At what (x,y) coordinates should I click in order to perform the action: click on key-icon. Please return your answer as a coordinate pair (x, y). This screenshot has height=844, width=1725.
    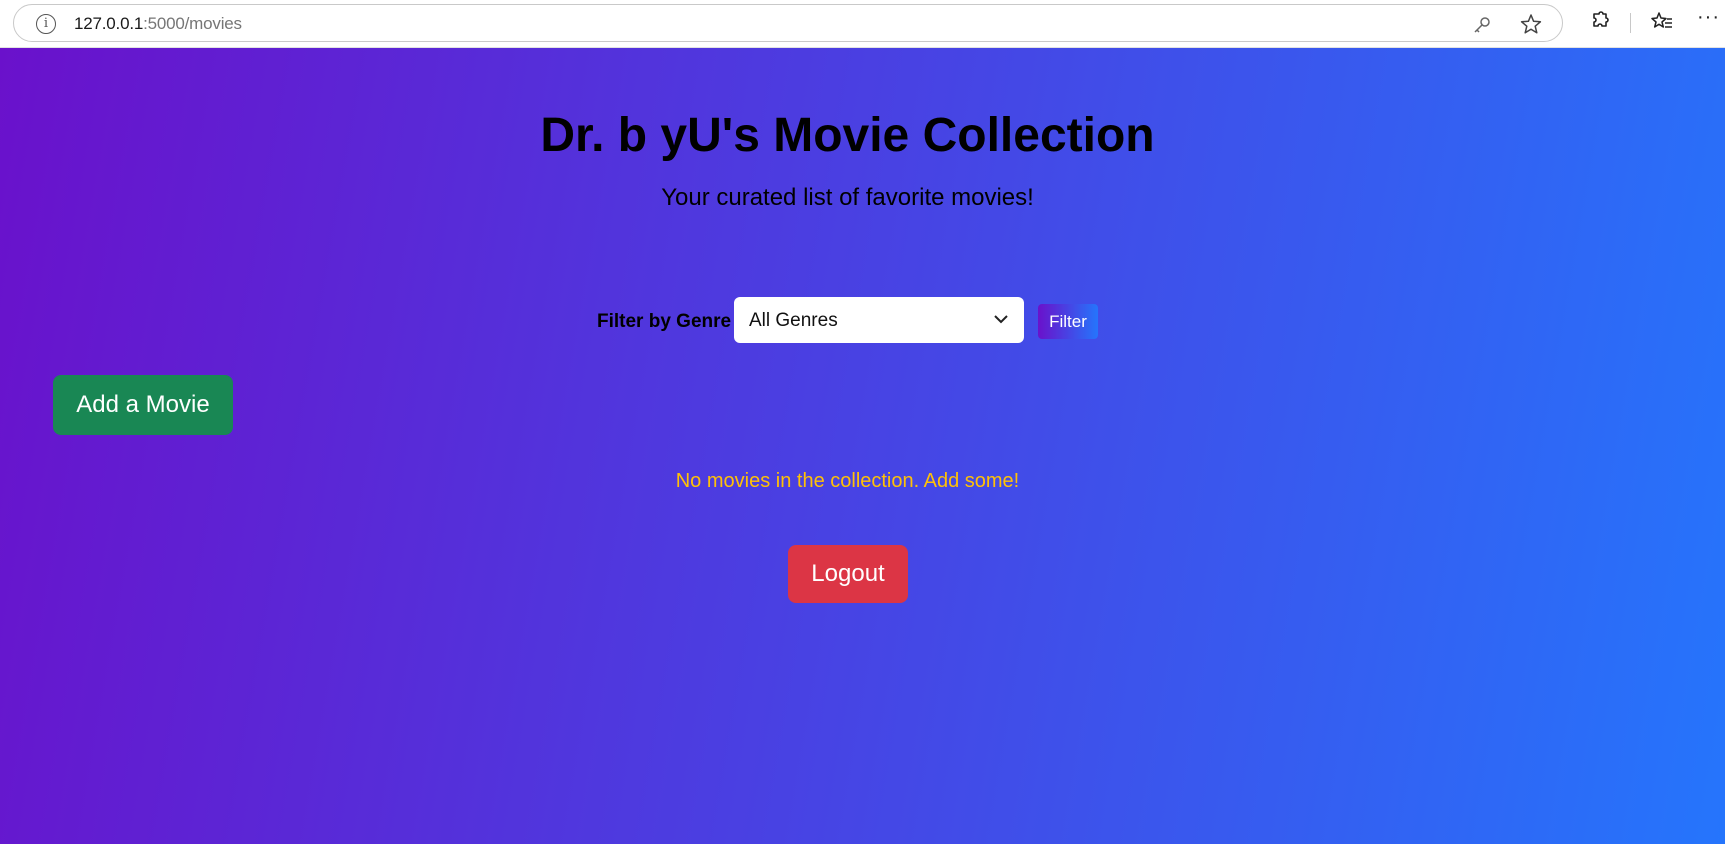
    Looking at the image, I should click on (1482, 25).